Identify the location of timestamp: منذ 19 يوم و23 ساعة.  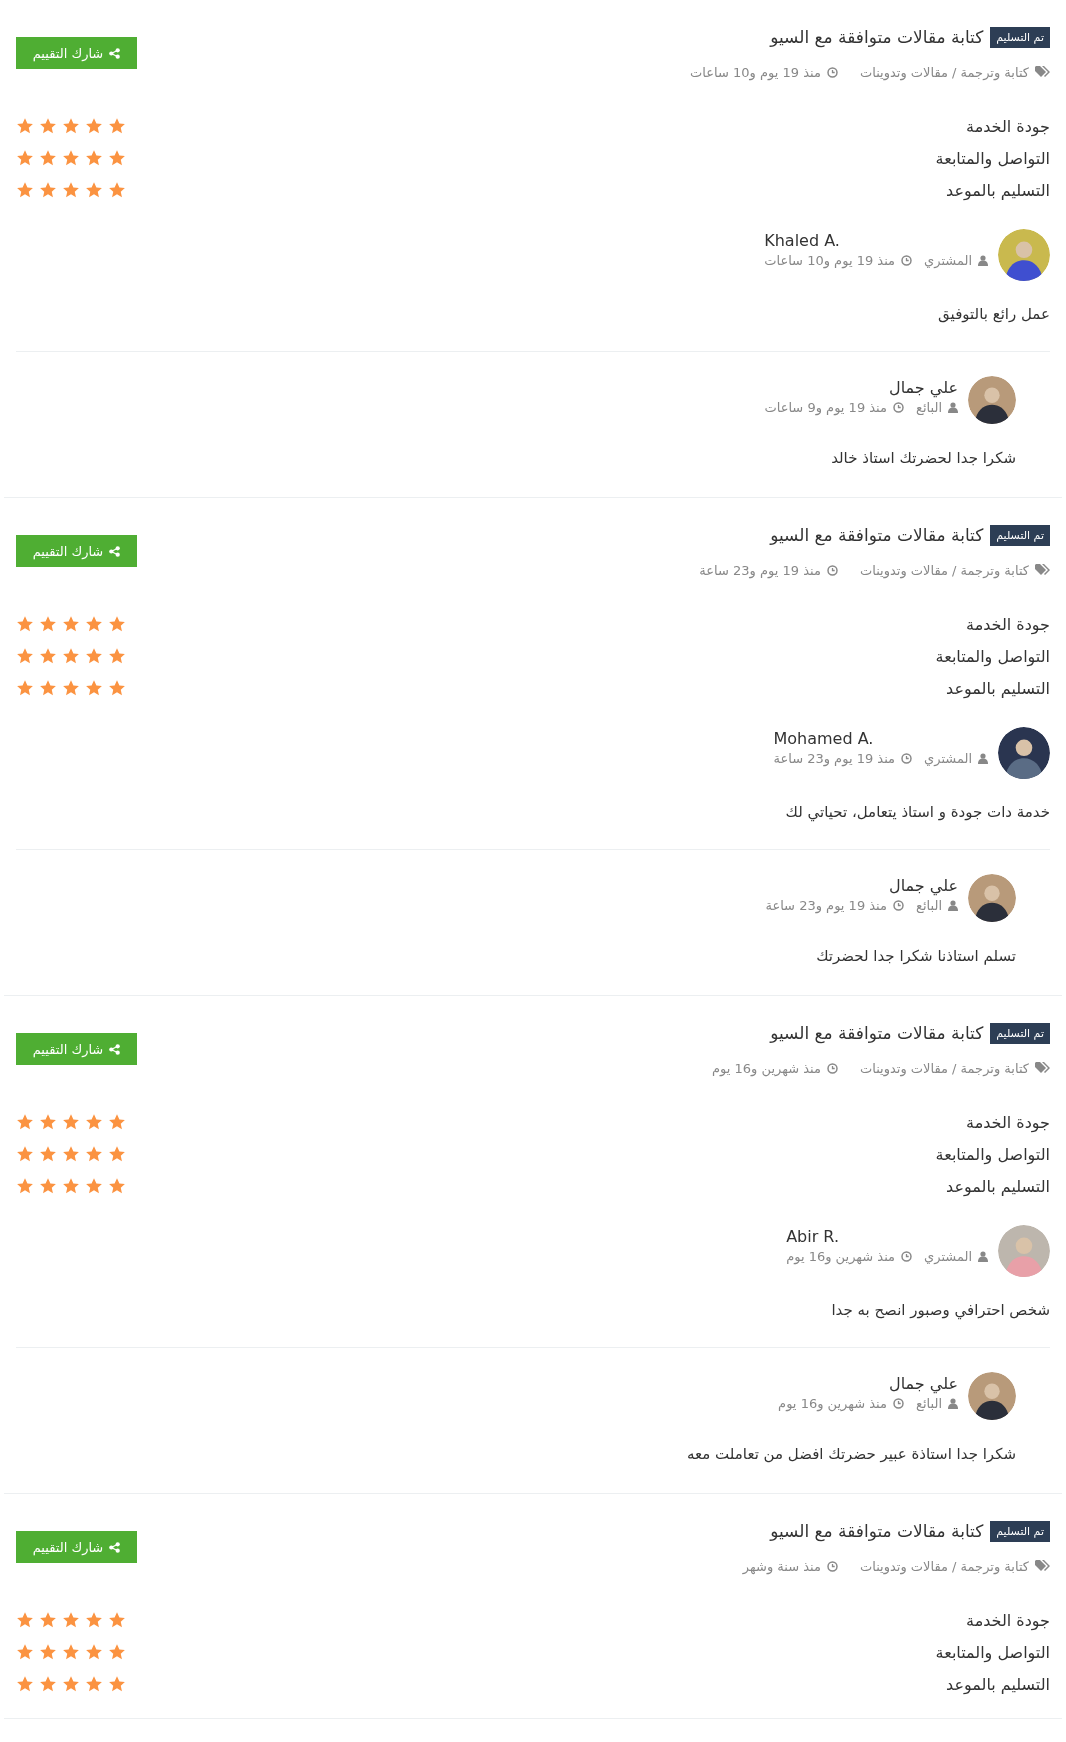
(760, 570).